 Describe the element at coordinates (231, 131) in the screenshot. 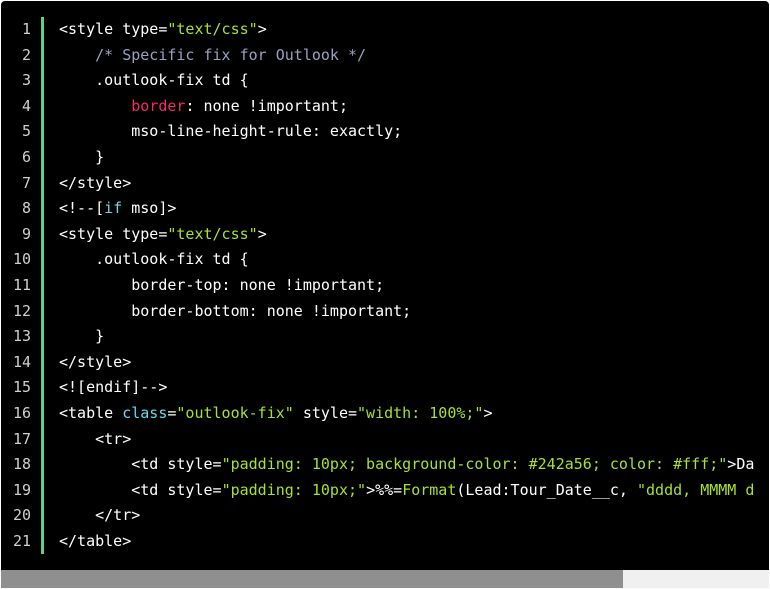

I see `code-token: mso-line-height-rule: exactly;` at that location.